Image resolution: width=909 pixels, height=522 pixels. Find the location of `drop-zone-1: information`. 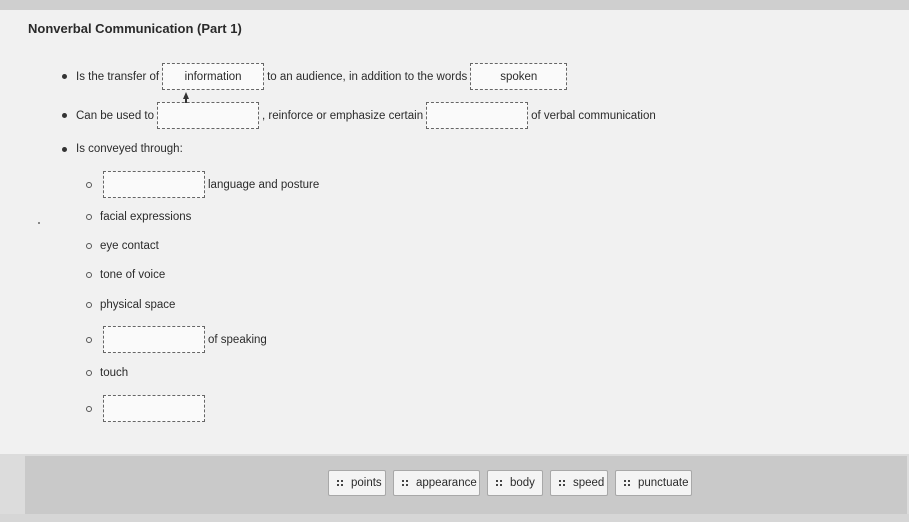

drop-zone-1: information is located at coordinates (213, 76).